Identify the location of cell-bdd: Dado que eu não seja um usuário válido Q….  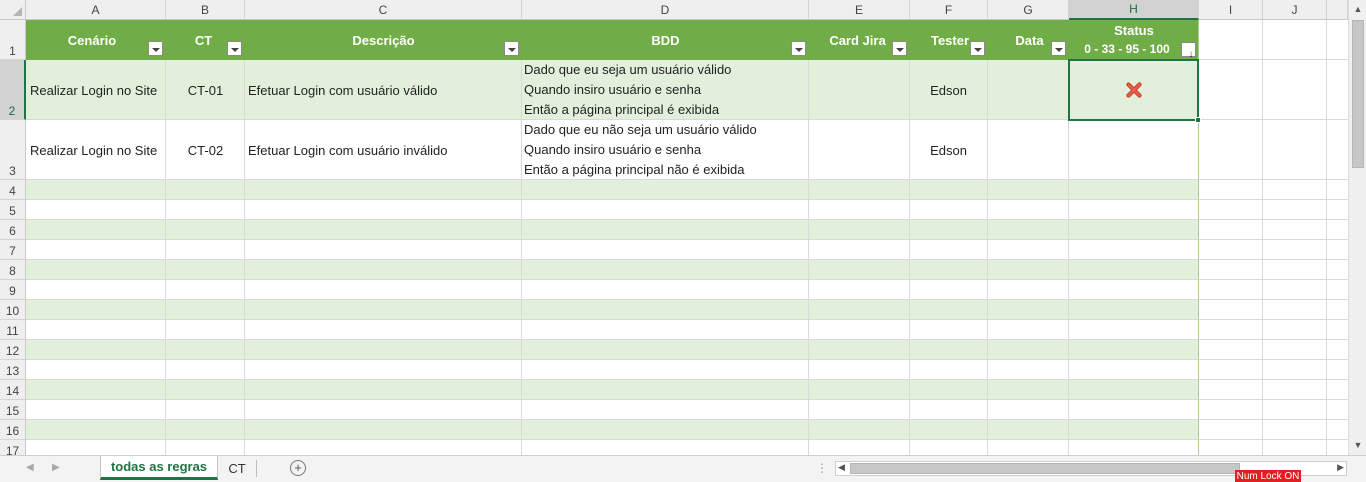
(666, 150).